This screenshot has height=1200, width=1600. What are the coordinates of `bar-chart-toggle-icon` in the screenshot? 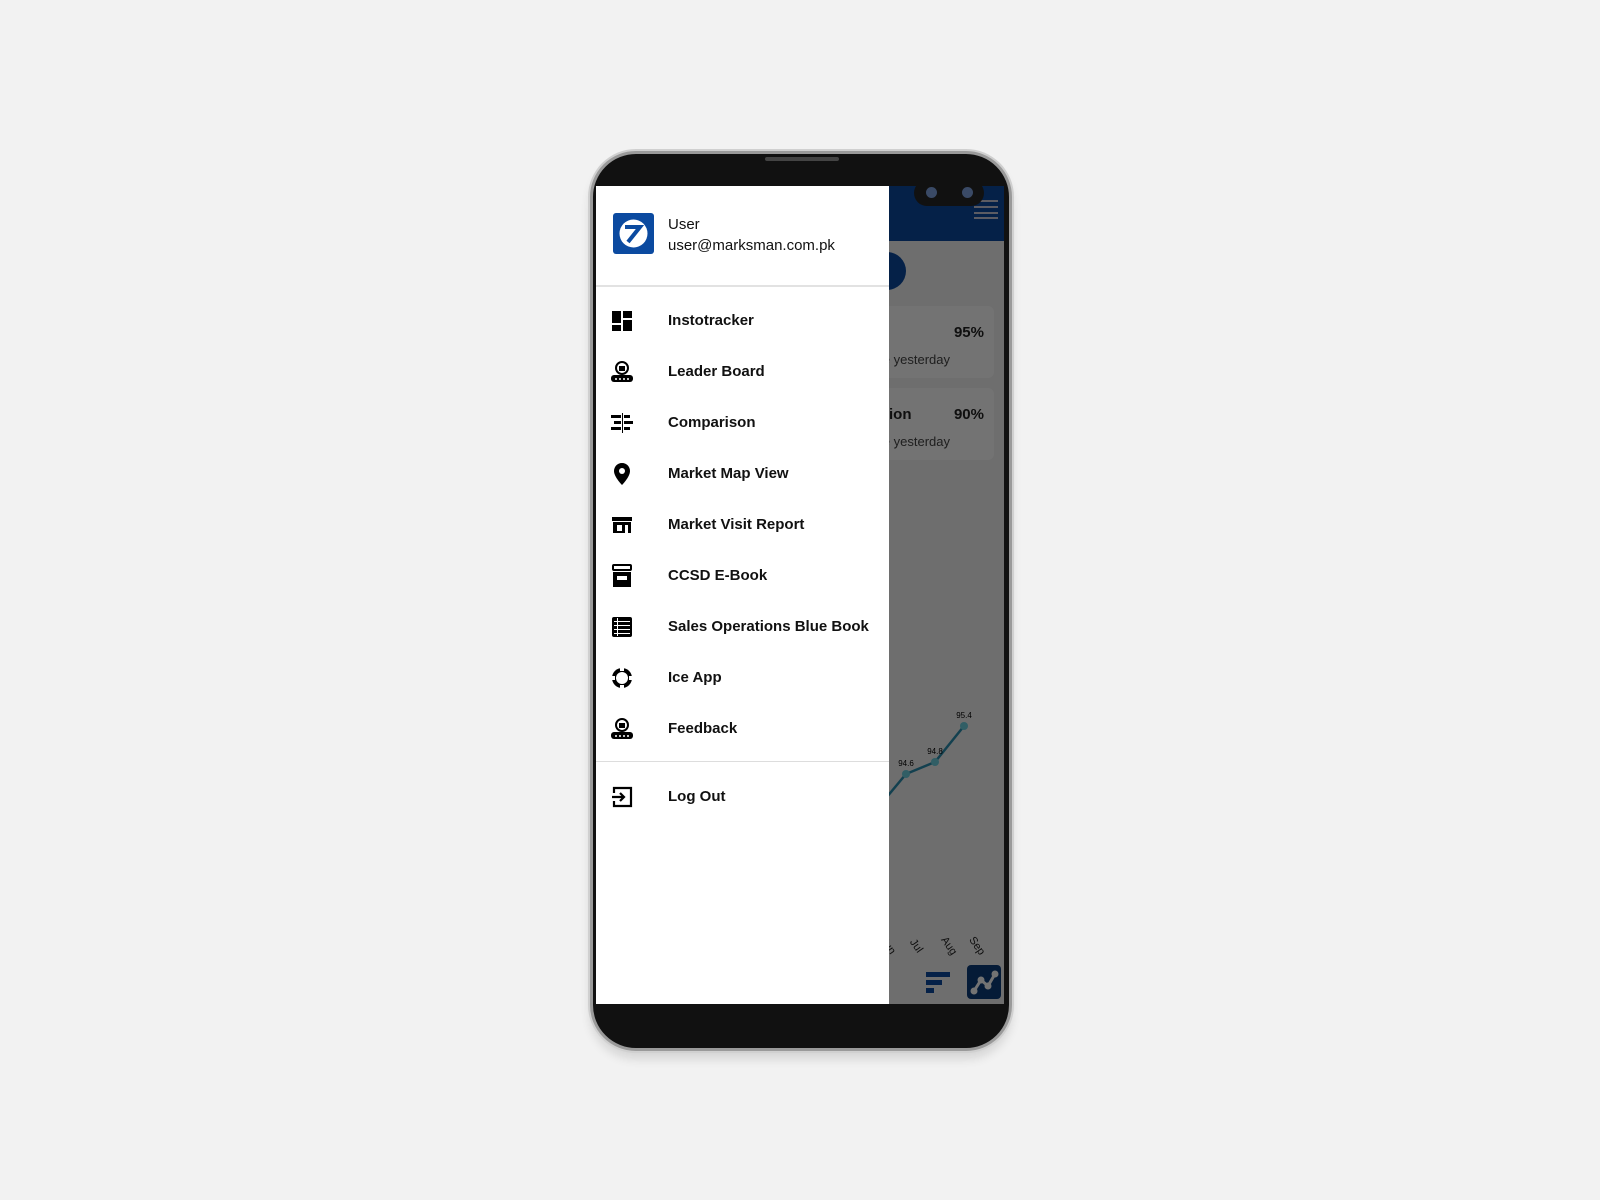 It's located at (939, 983).